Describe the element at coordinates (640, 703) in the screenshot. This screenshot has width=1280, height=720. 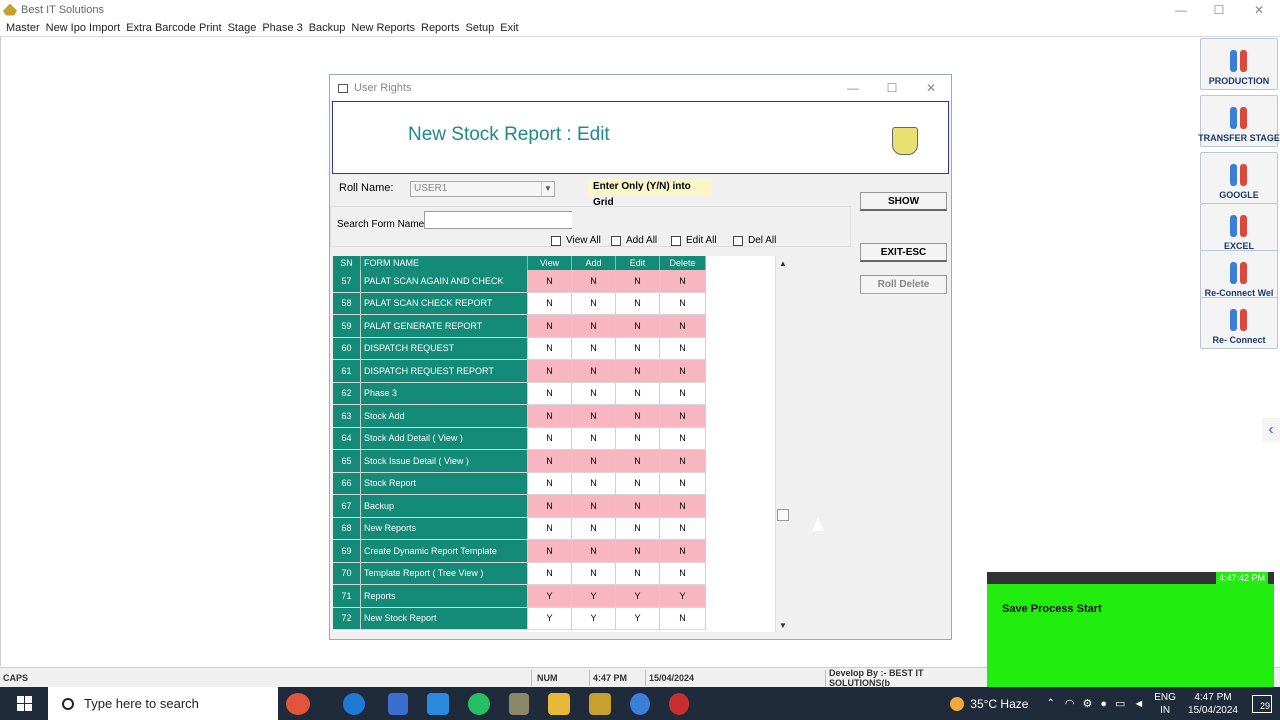
I see `app-icon-blue` at that location.